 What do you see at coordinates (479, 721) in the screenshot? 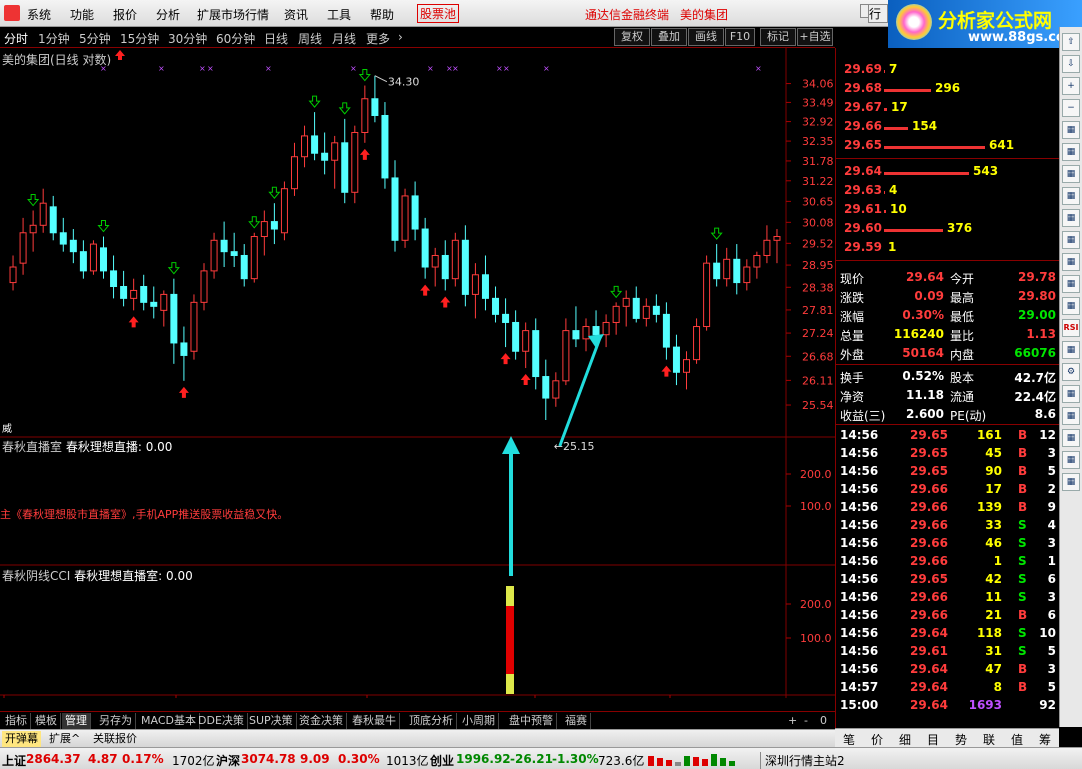
I see `tab-10: 小周期` at bounding box center [479, 721].